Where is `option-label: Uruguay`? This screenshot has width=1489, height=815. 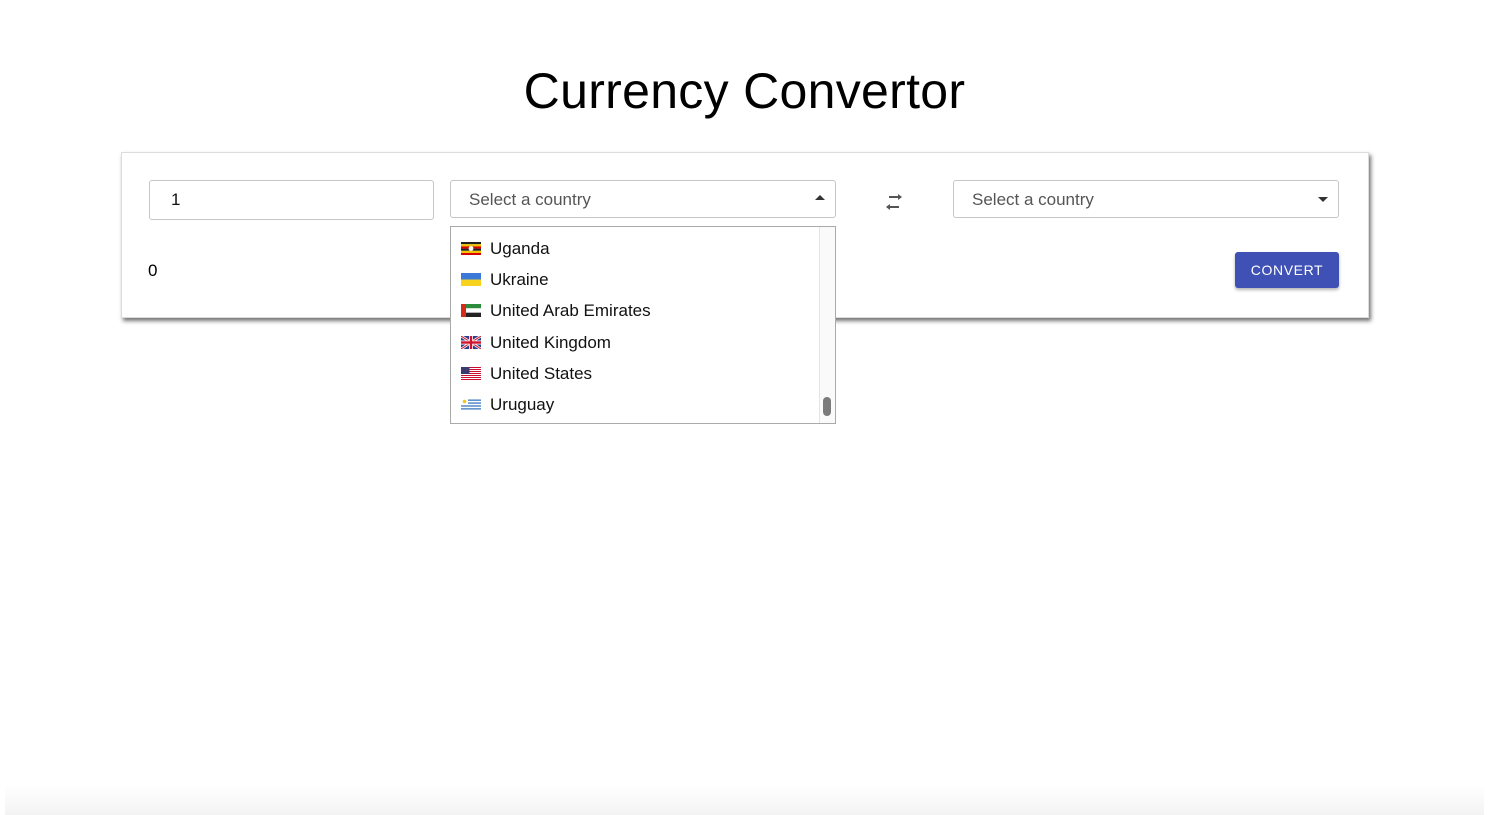 option-label: Uruguay is located at coordinates (522, 404).